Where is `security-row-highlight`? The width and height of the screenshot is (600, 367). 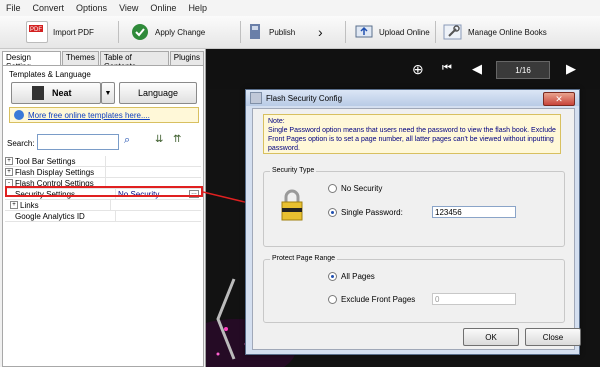 security-row-highlight is located at coordinates (104, 191).